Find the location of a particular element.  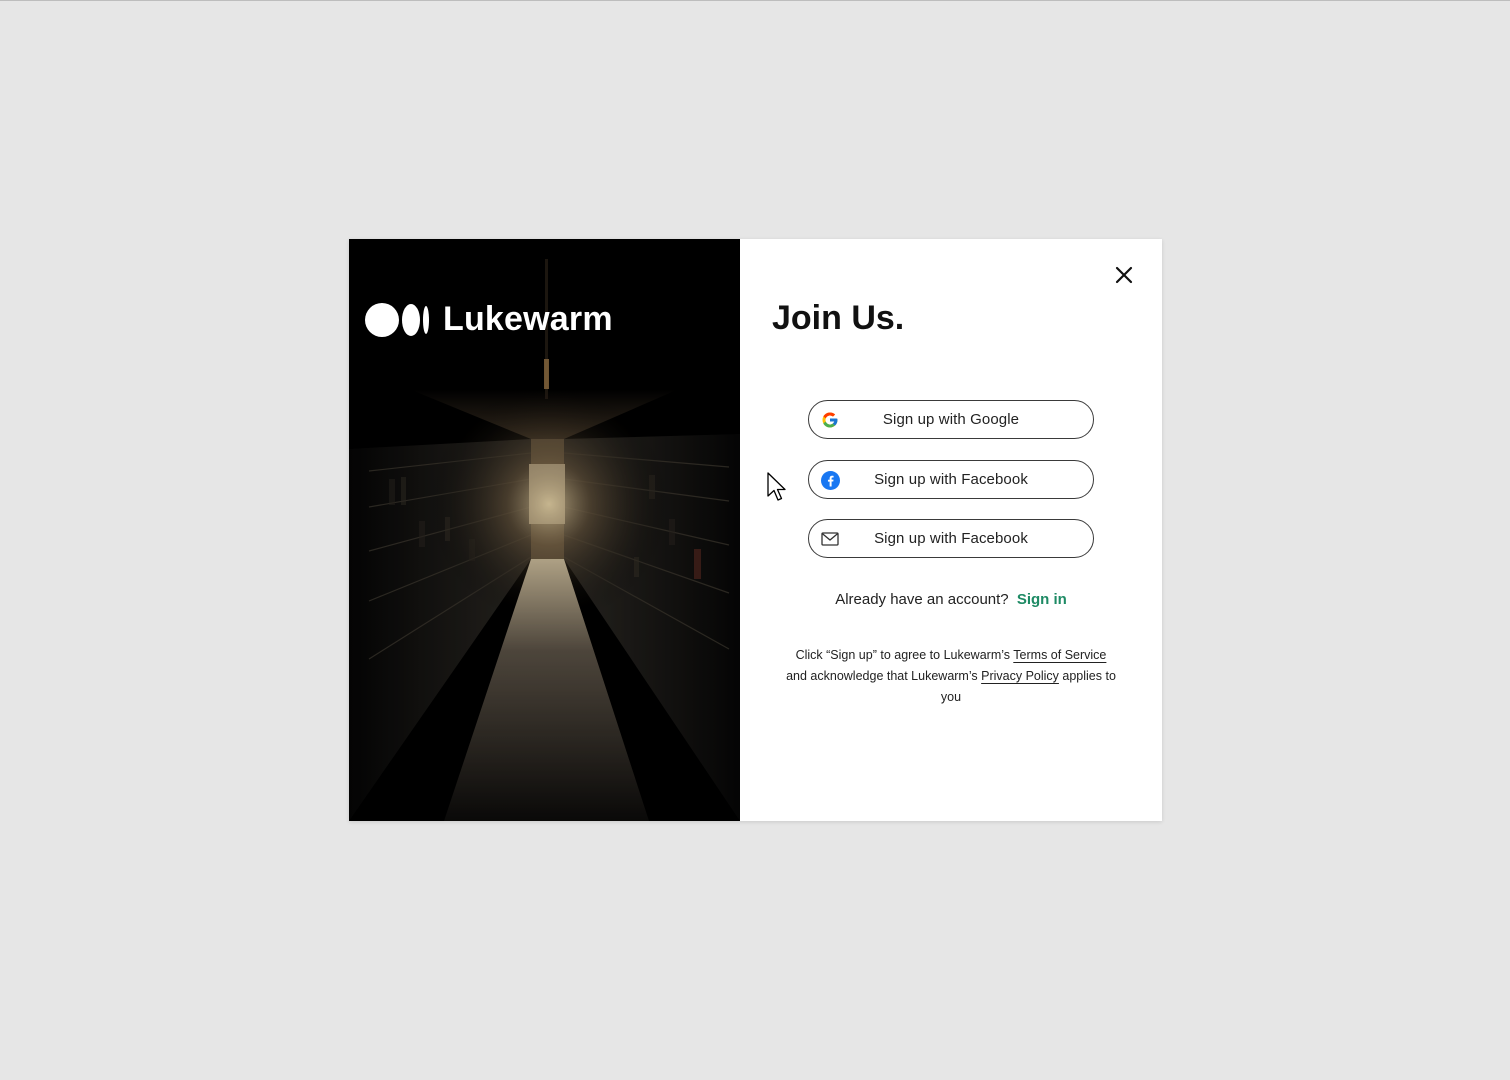

email-signup-button: Sign up with Facebook is located at coordinates (951, 538).